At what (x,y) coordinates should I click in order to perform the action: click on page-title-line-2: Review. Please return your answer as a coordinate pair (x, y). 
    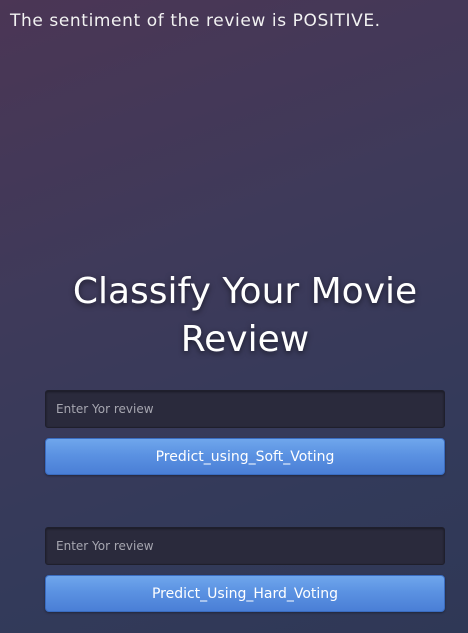
    Looking at the image, I should click on (245, 339).